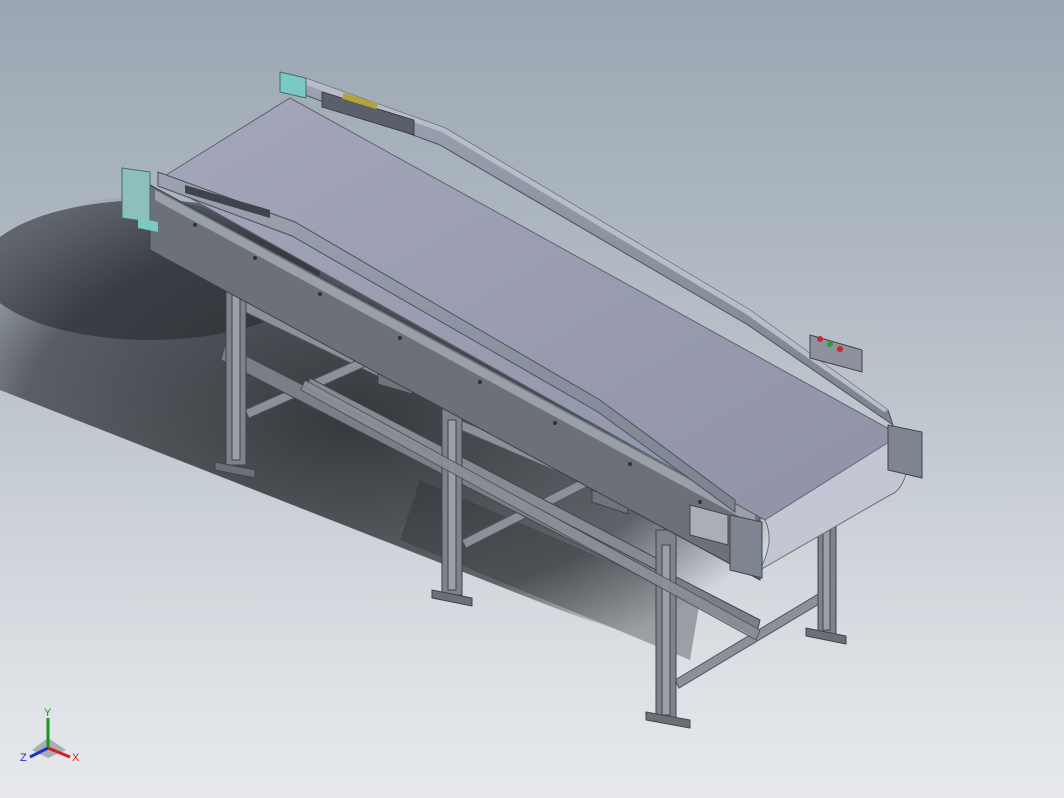  Describe the element at coordinates (50, 735) in the screenshot. I see `coordinate-triad: Y X Z` at that location.